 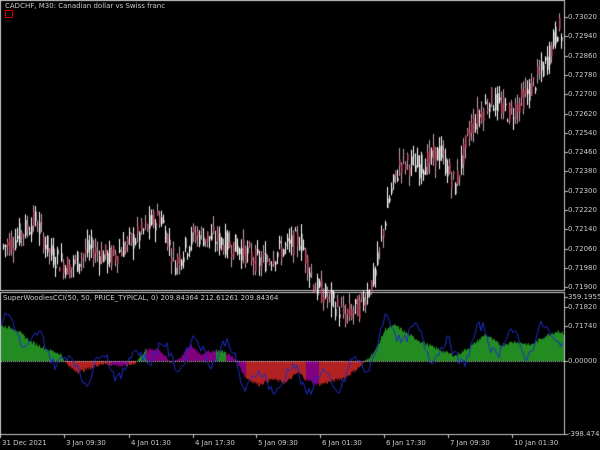 What do you see at coordinates (536, 443) in the screenshot?
I see `time-axis-label: 10 Jan 01:30` at bounding box center [536, 443].